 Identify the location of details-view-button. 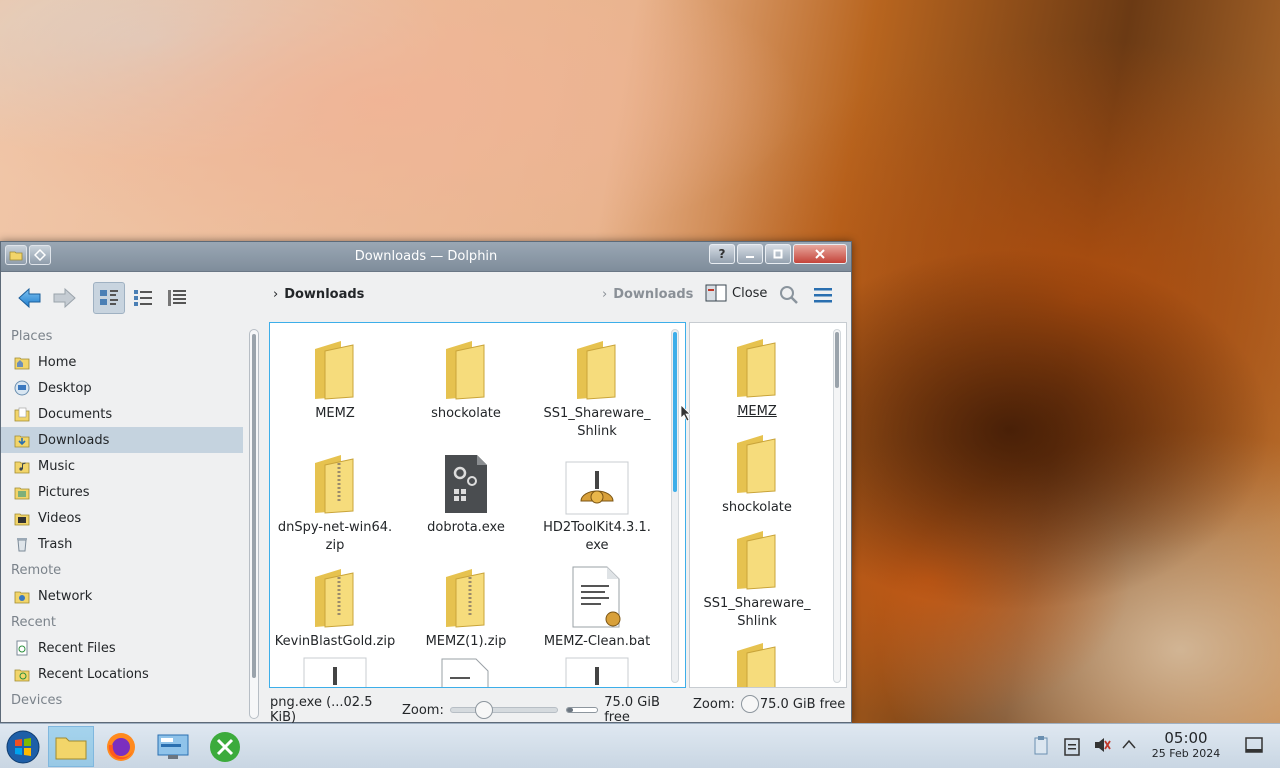
(177, 298).